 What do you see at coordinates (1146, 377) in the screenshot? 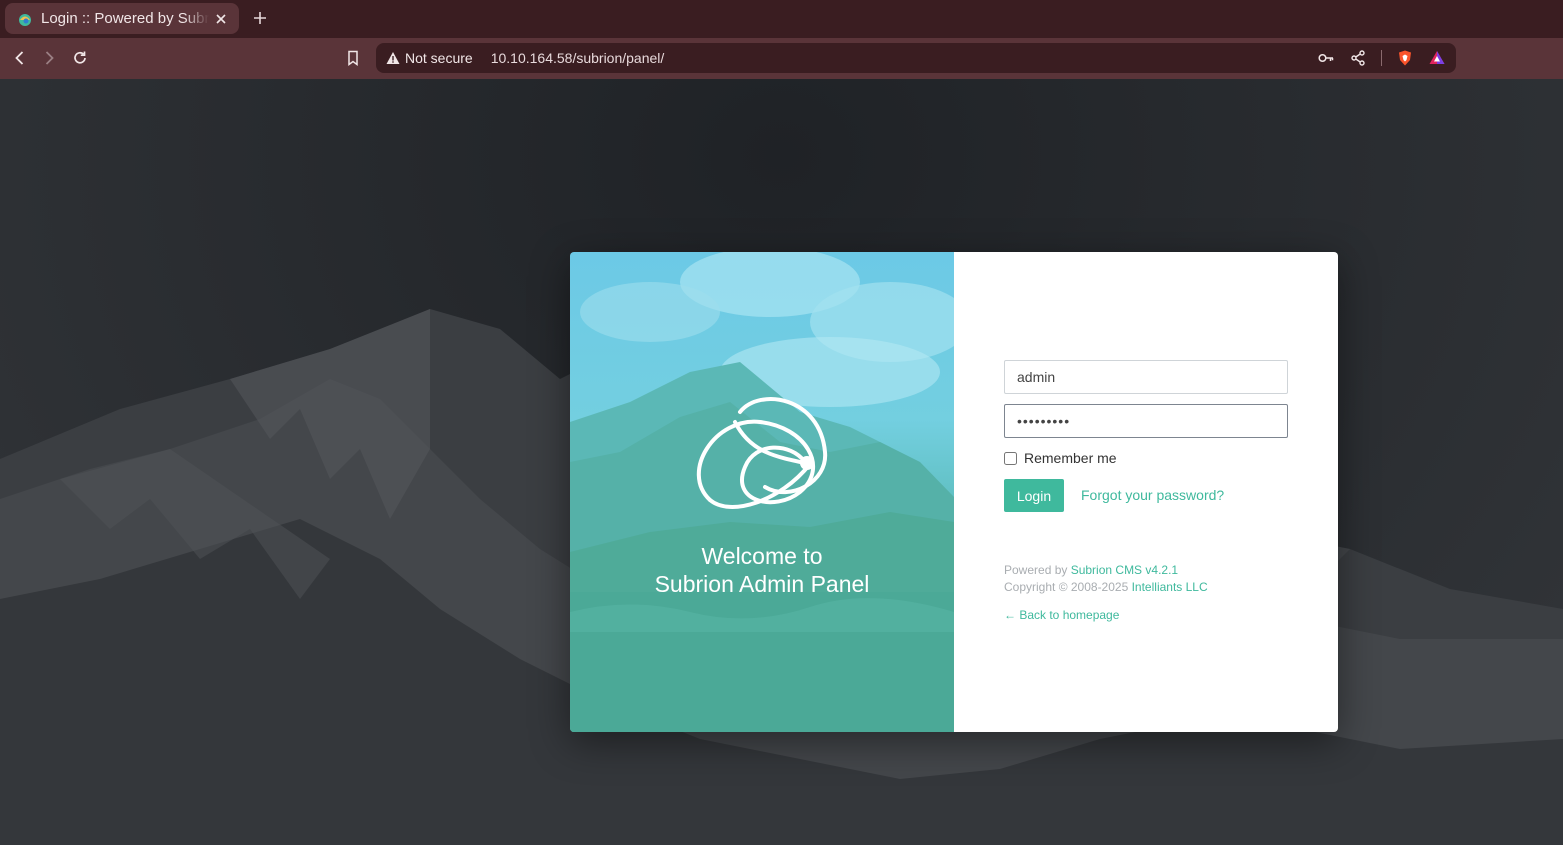
I see `username-input` at bounding box center [1146, 377].